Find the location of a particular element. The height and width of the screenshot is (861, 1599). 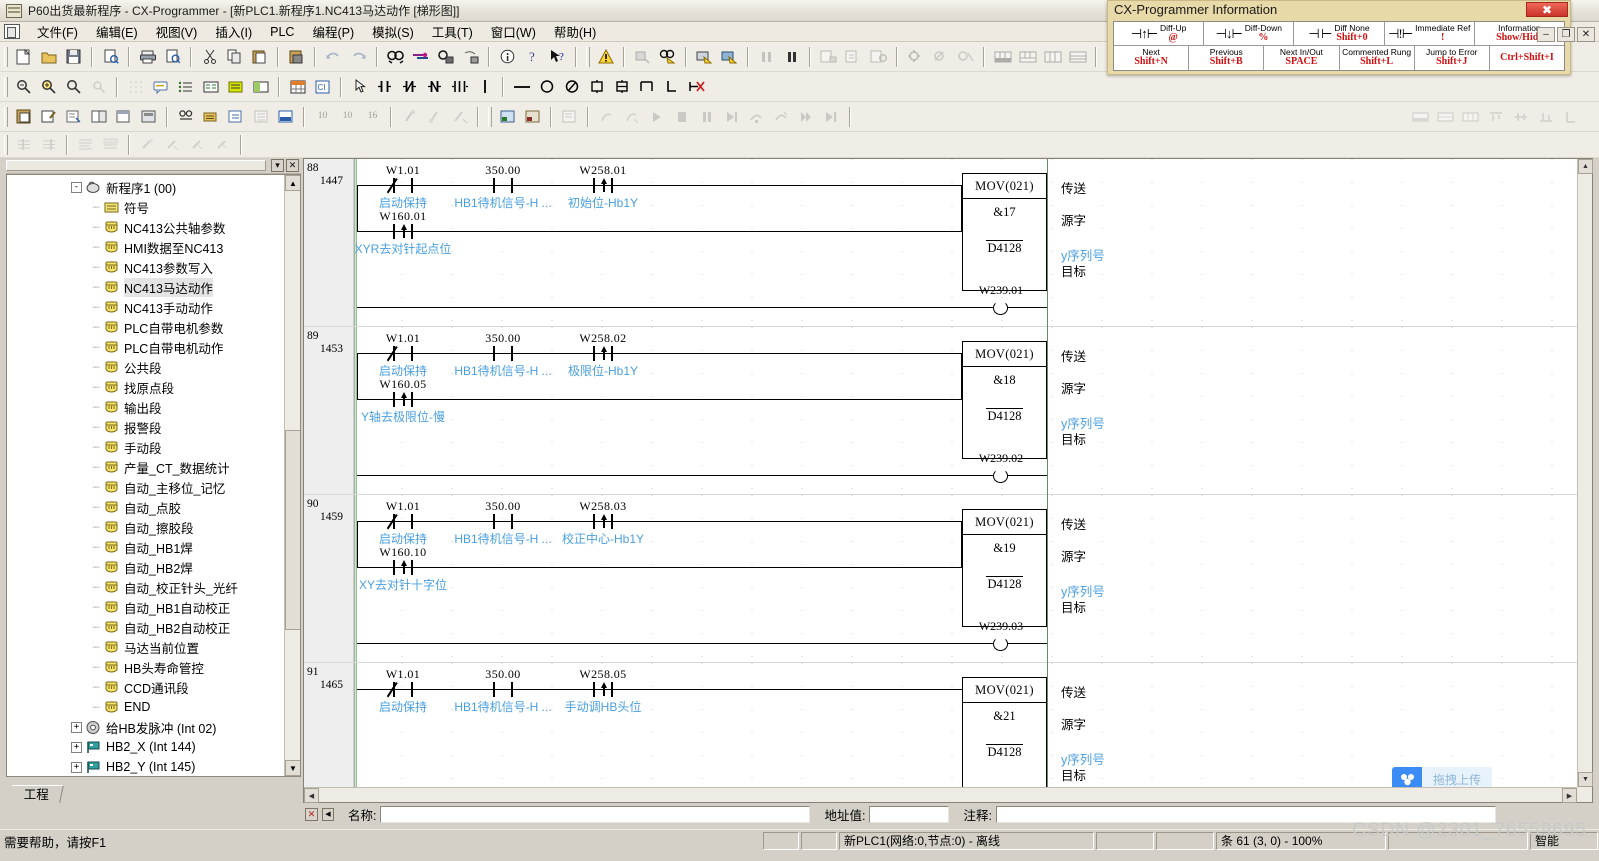

diff-monitor-b-icon is located at coordinates (1445, 117).